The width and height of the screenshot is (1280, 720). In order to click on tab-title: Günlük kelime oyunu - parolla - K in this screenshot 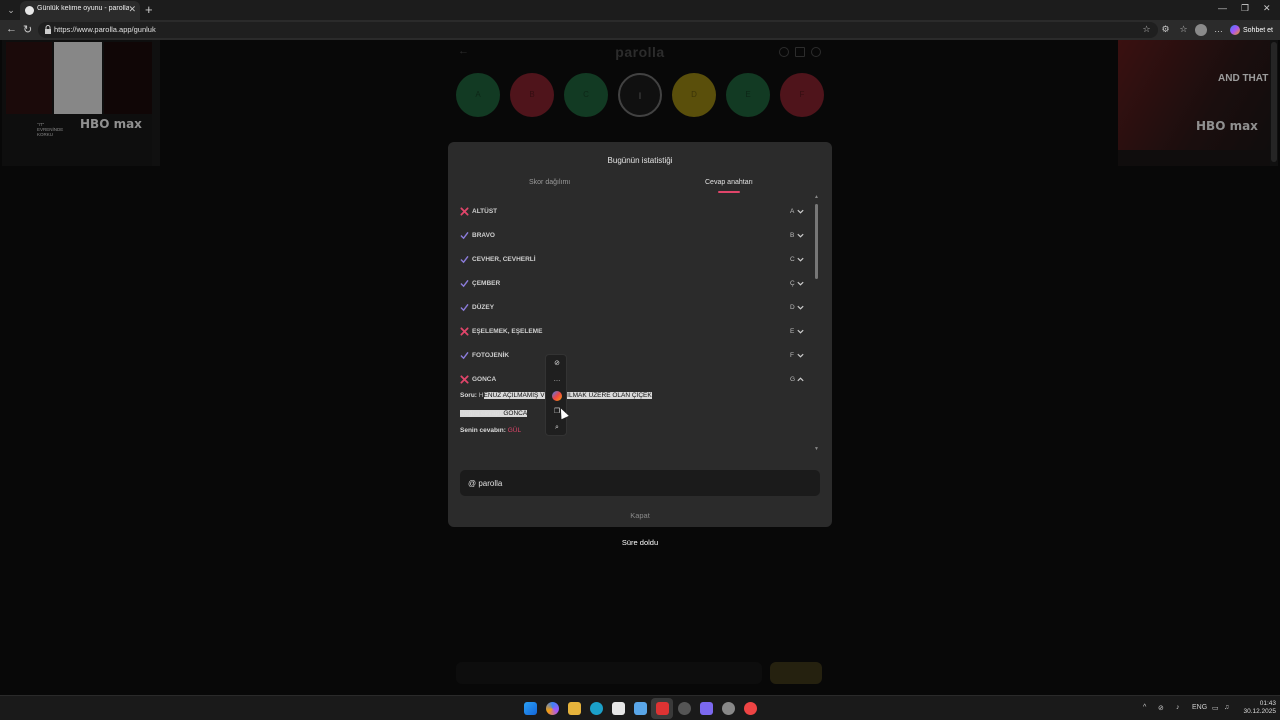, I will do `click(83, 8)`.